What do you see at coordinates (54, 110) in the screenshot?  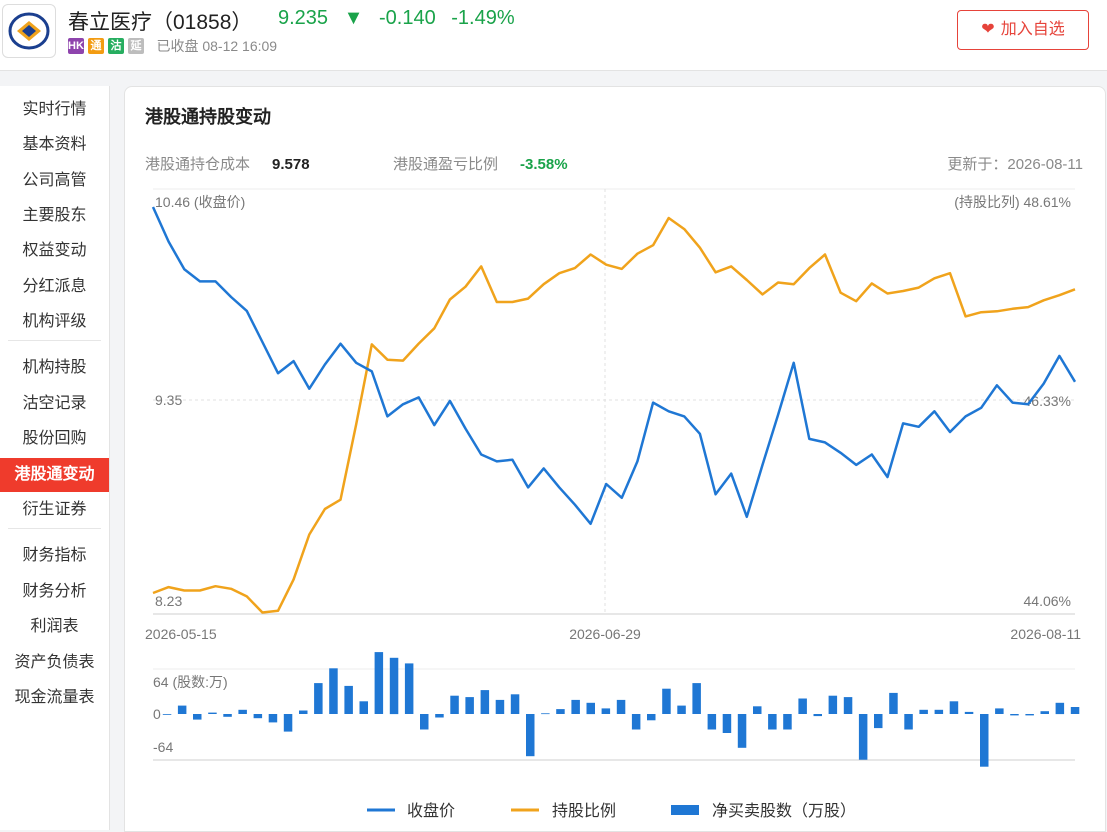 I see `sidebar-item-0: 实时行情` at bounding box center [54, 110].